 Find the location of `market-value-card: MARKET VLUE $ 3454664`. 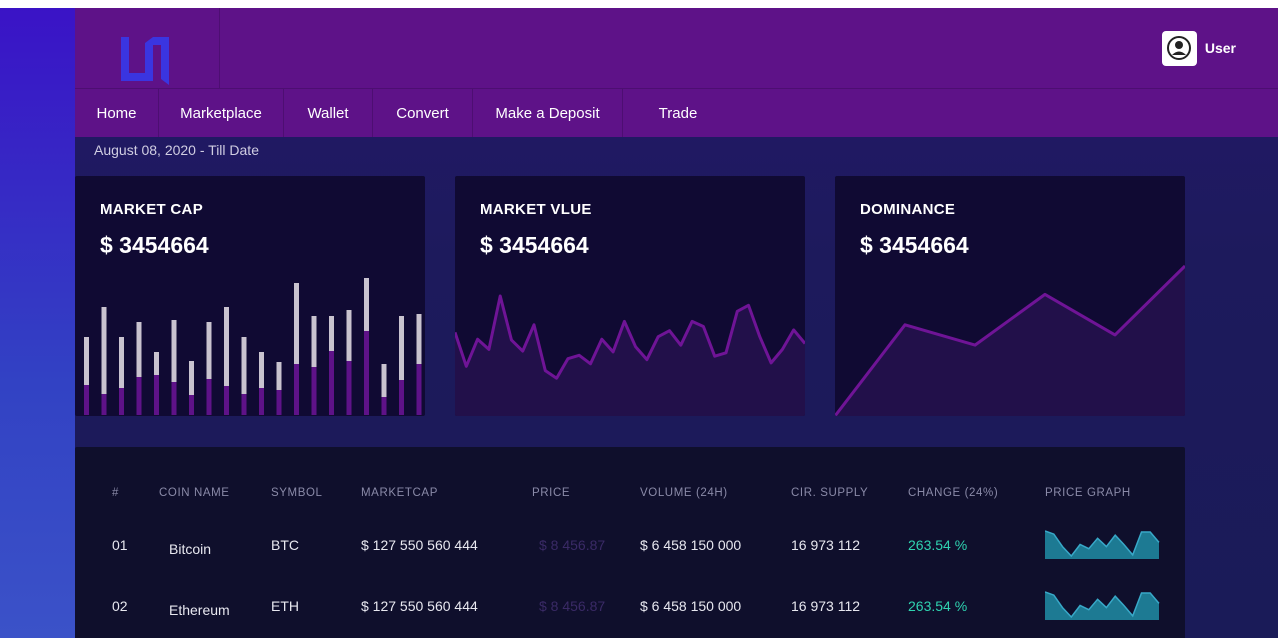

market-value-card: MARKET VLUE $ 3454664 is located at coordinates (630, 296).